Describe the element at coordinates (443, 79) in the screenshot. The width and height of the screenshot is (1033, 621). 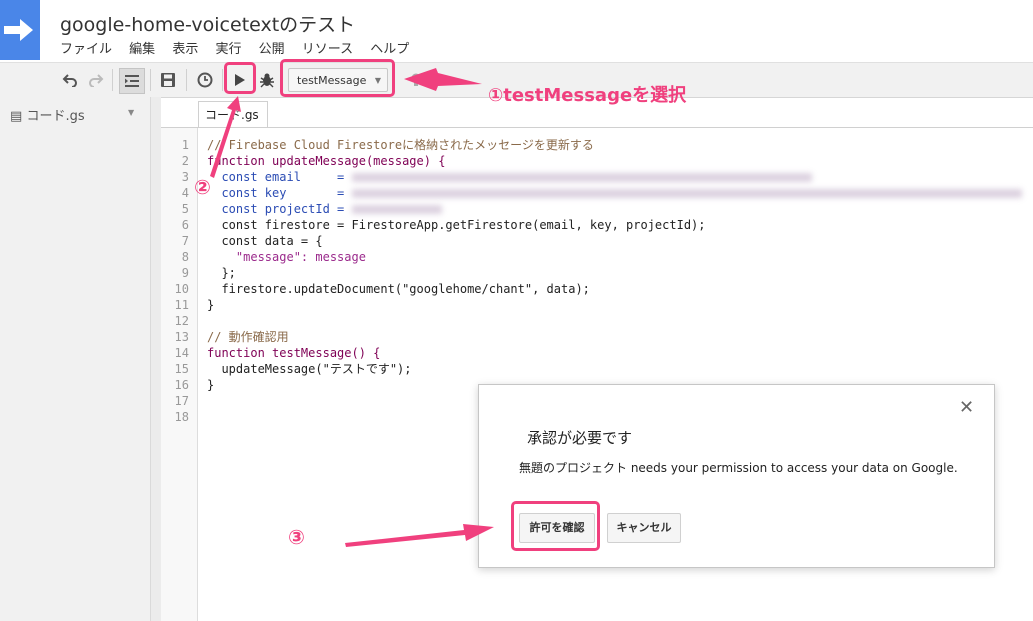
I see `arrow-to-function-select` at that location.